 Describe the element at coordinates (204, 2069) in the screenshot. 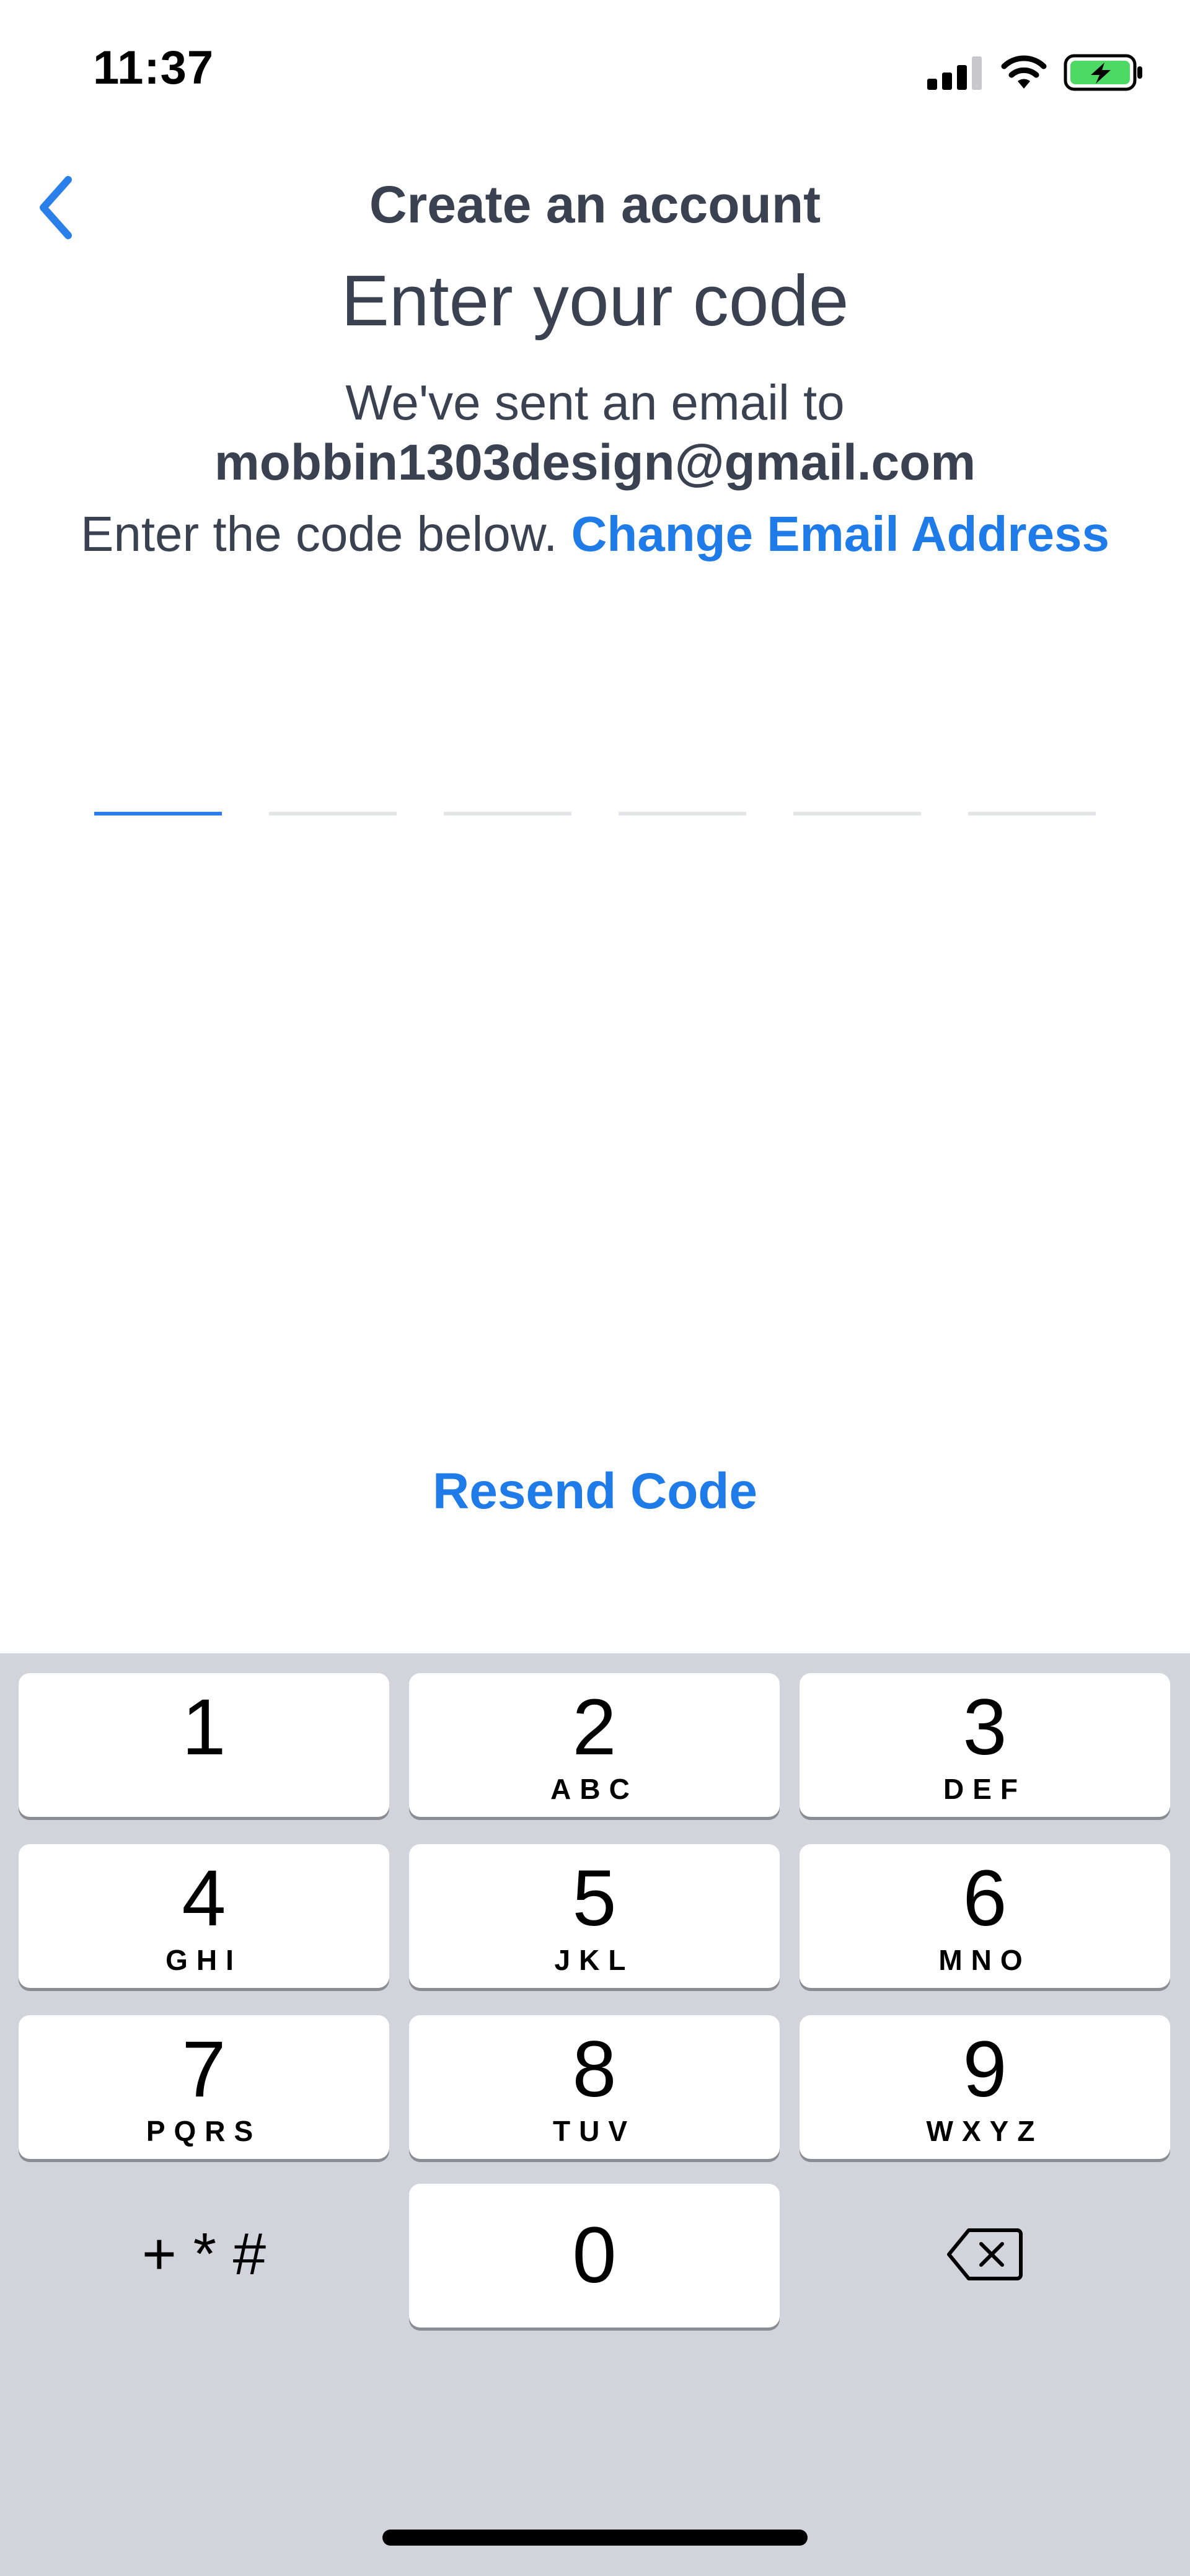

I see `key-digit: 7` at that location.